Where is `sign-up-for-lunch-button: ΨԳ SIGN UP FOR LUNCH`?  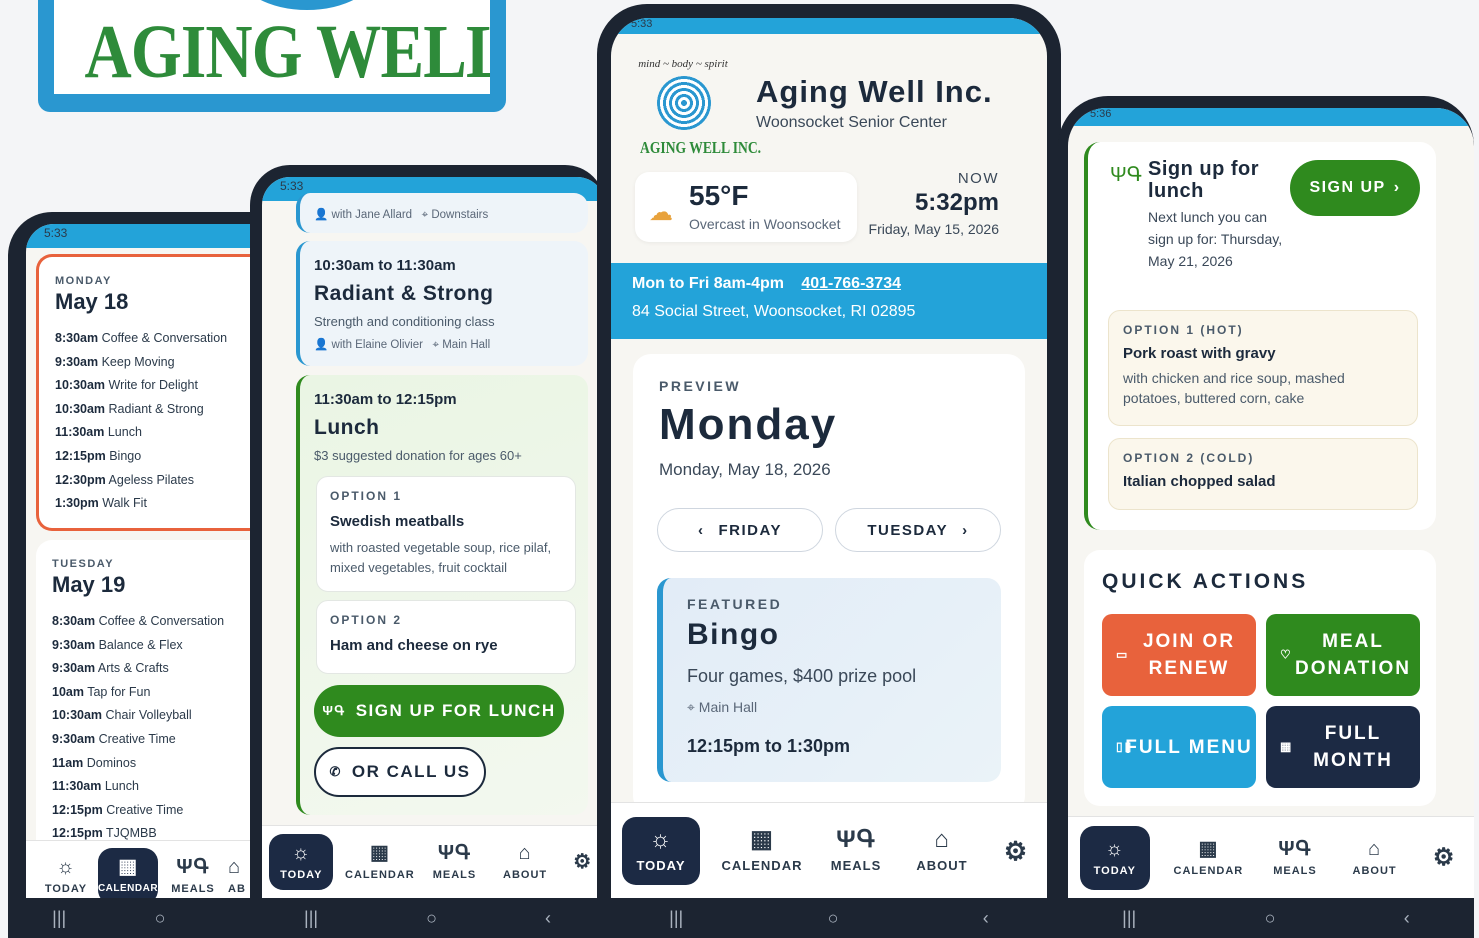 sign-up-for-lunch-button: ΨԳ SIGN UP FOR LUNCH is located at coordinates (439, 711).